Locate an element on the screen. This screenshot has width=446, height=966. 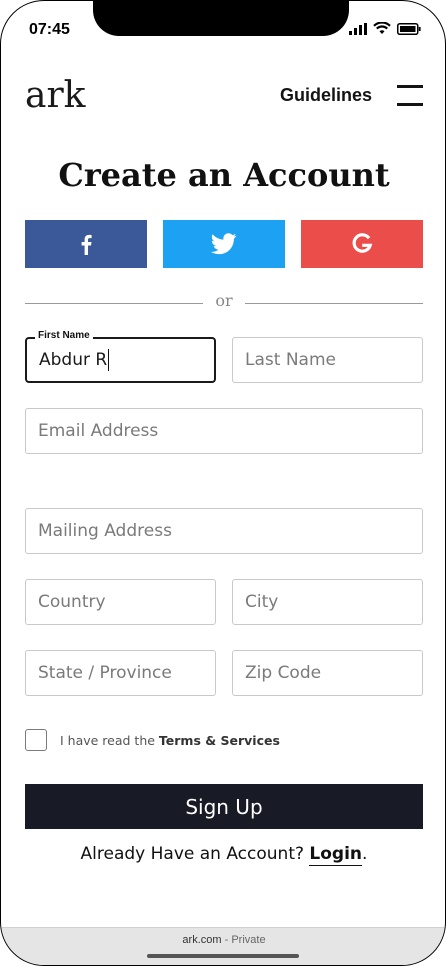
terms-checkbox is located at coordinates (36, 740).